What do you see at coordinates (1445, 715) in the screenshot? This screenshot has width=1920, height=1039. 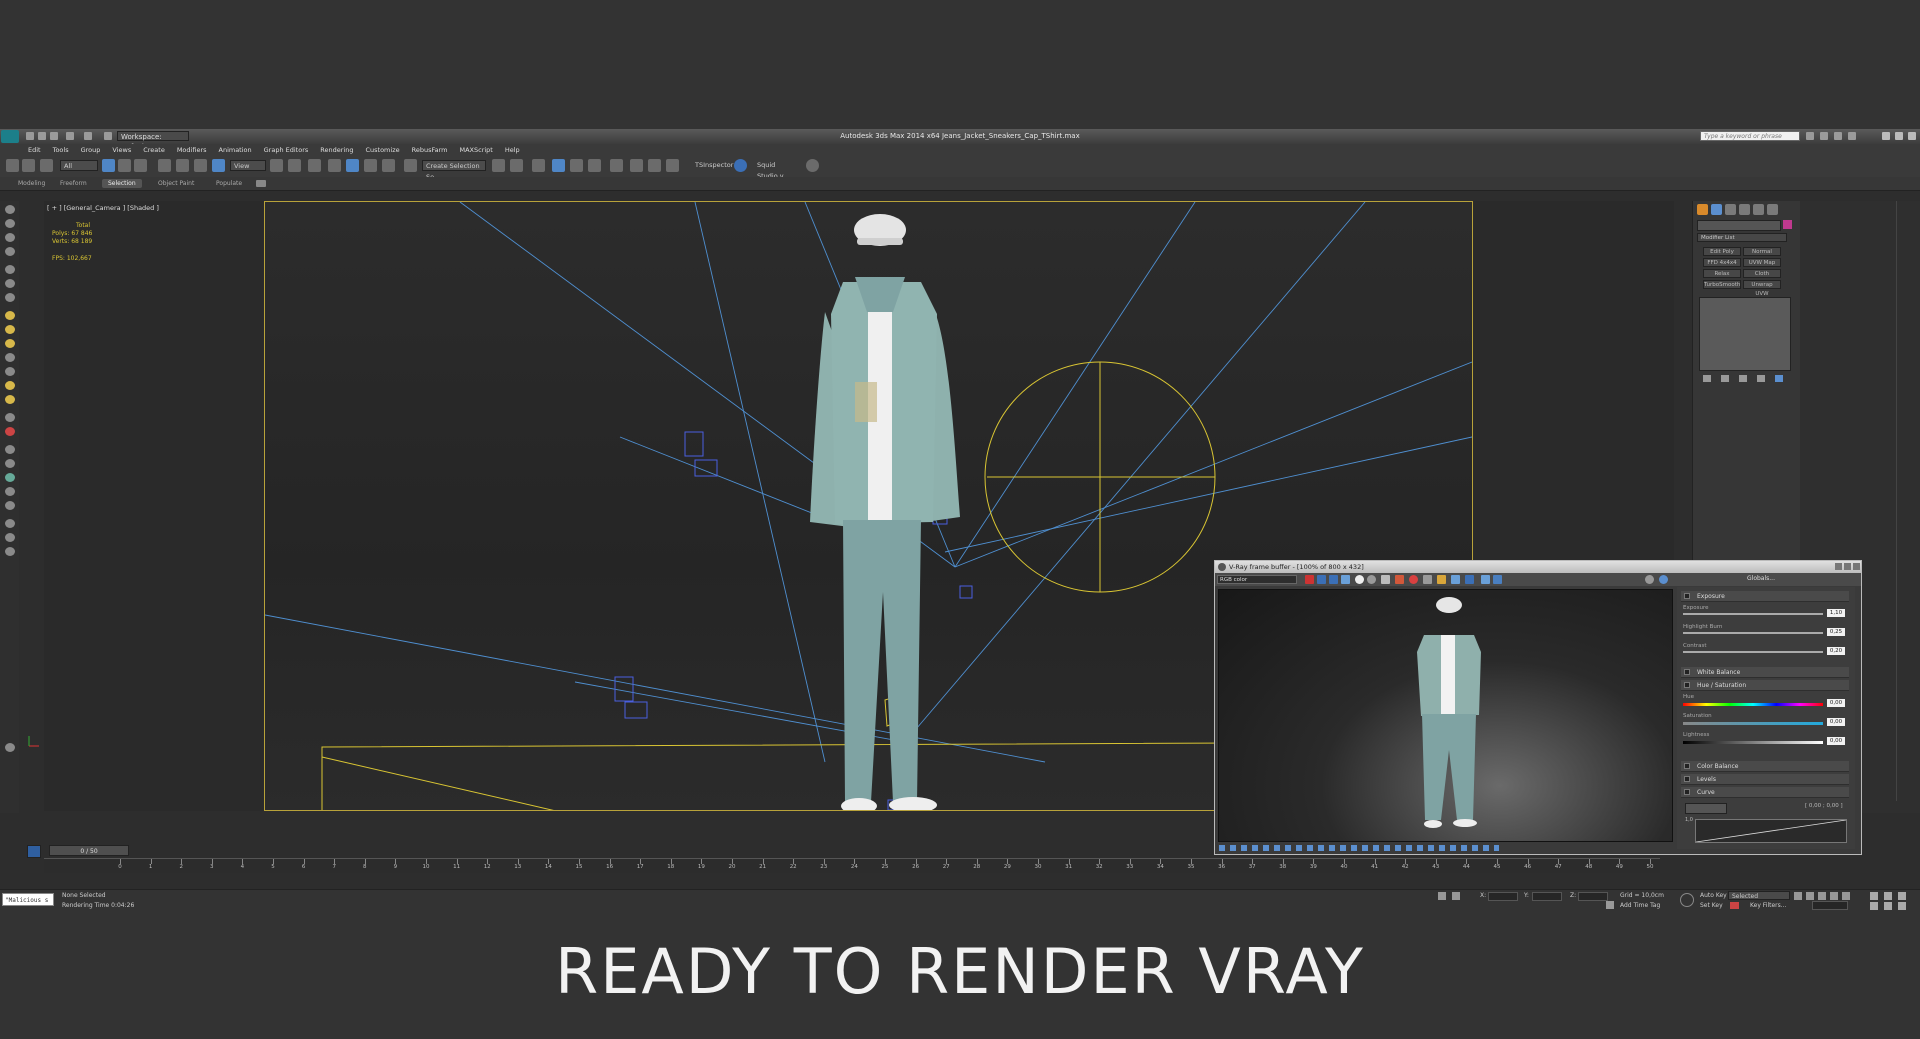 I see `rendered-image` at bounding box center [1445, 715].